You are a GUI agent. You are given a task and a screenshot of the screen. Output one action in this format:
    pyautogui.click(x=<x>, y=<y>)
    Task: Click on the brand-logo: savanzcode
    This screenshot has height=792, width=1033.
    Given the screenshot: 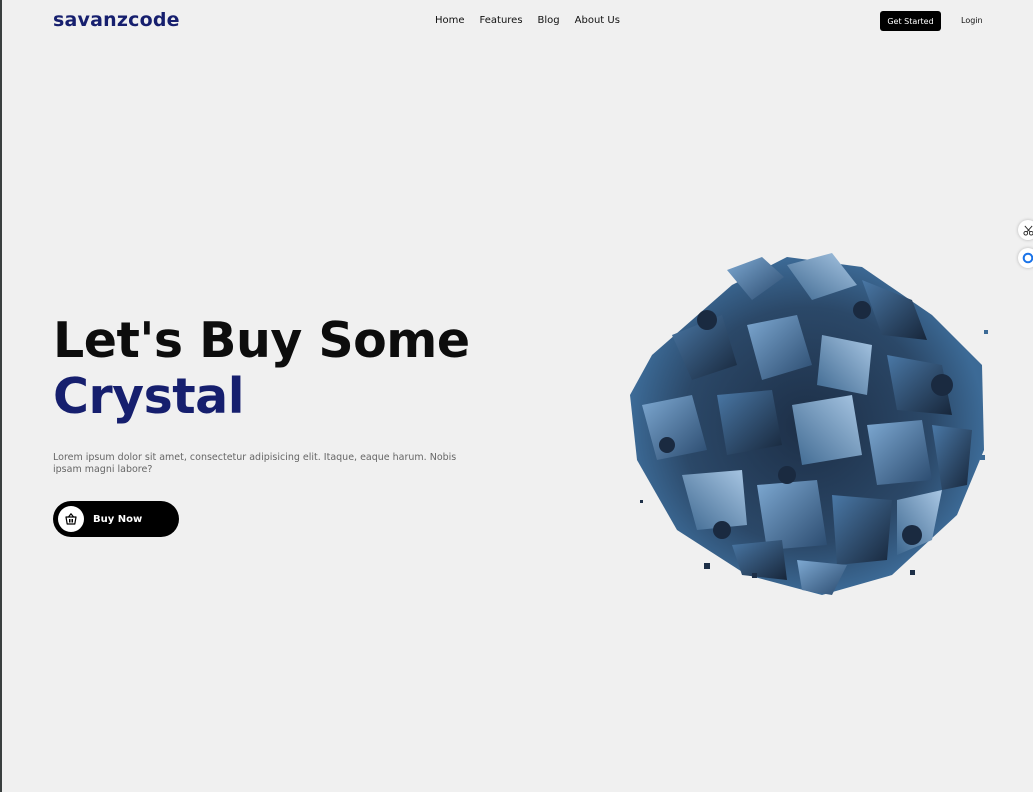 What is the action you would take?
    pyautogui.click(x=116, y=20)
    